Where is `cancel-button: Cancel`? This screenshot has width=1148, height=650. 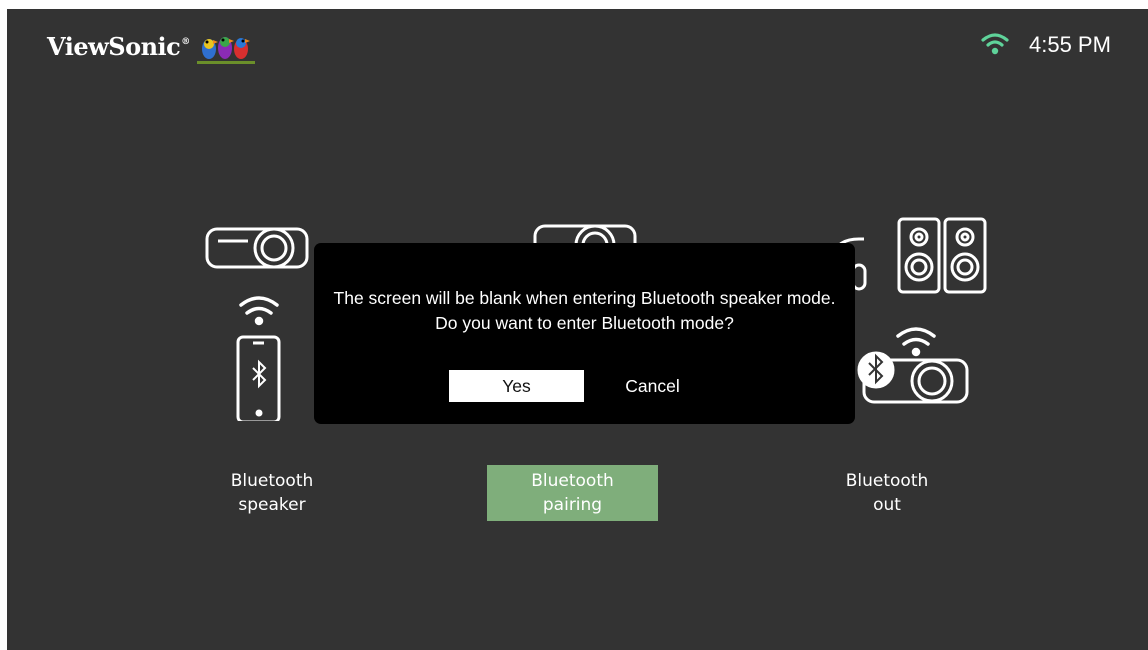 cancel-button: Cancel is located at coordinates (652, 386).